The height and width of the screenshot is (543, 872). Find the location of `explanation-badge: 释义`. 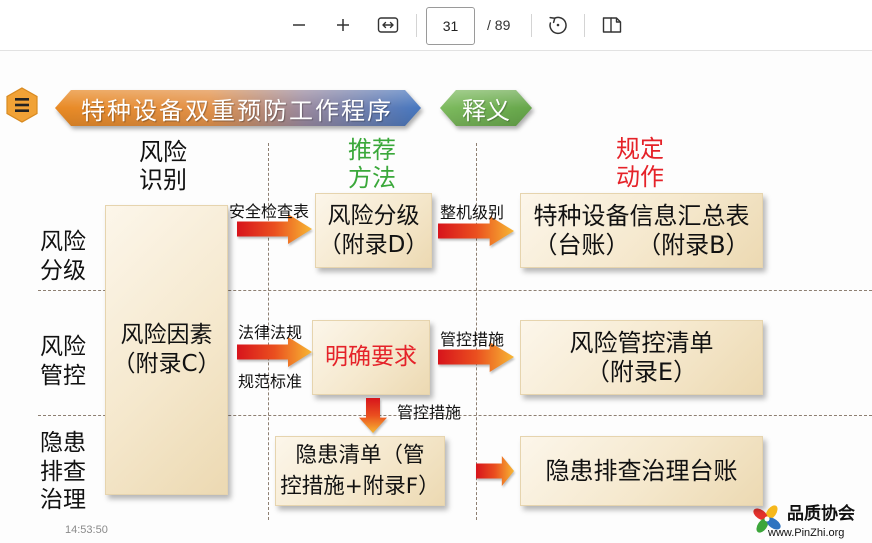

explanation-badge: 释义 is located at coordinates (486, 108).